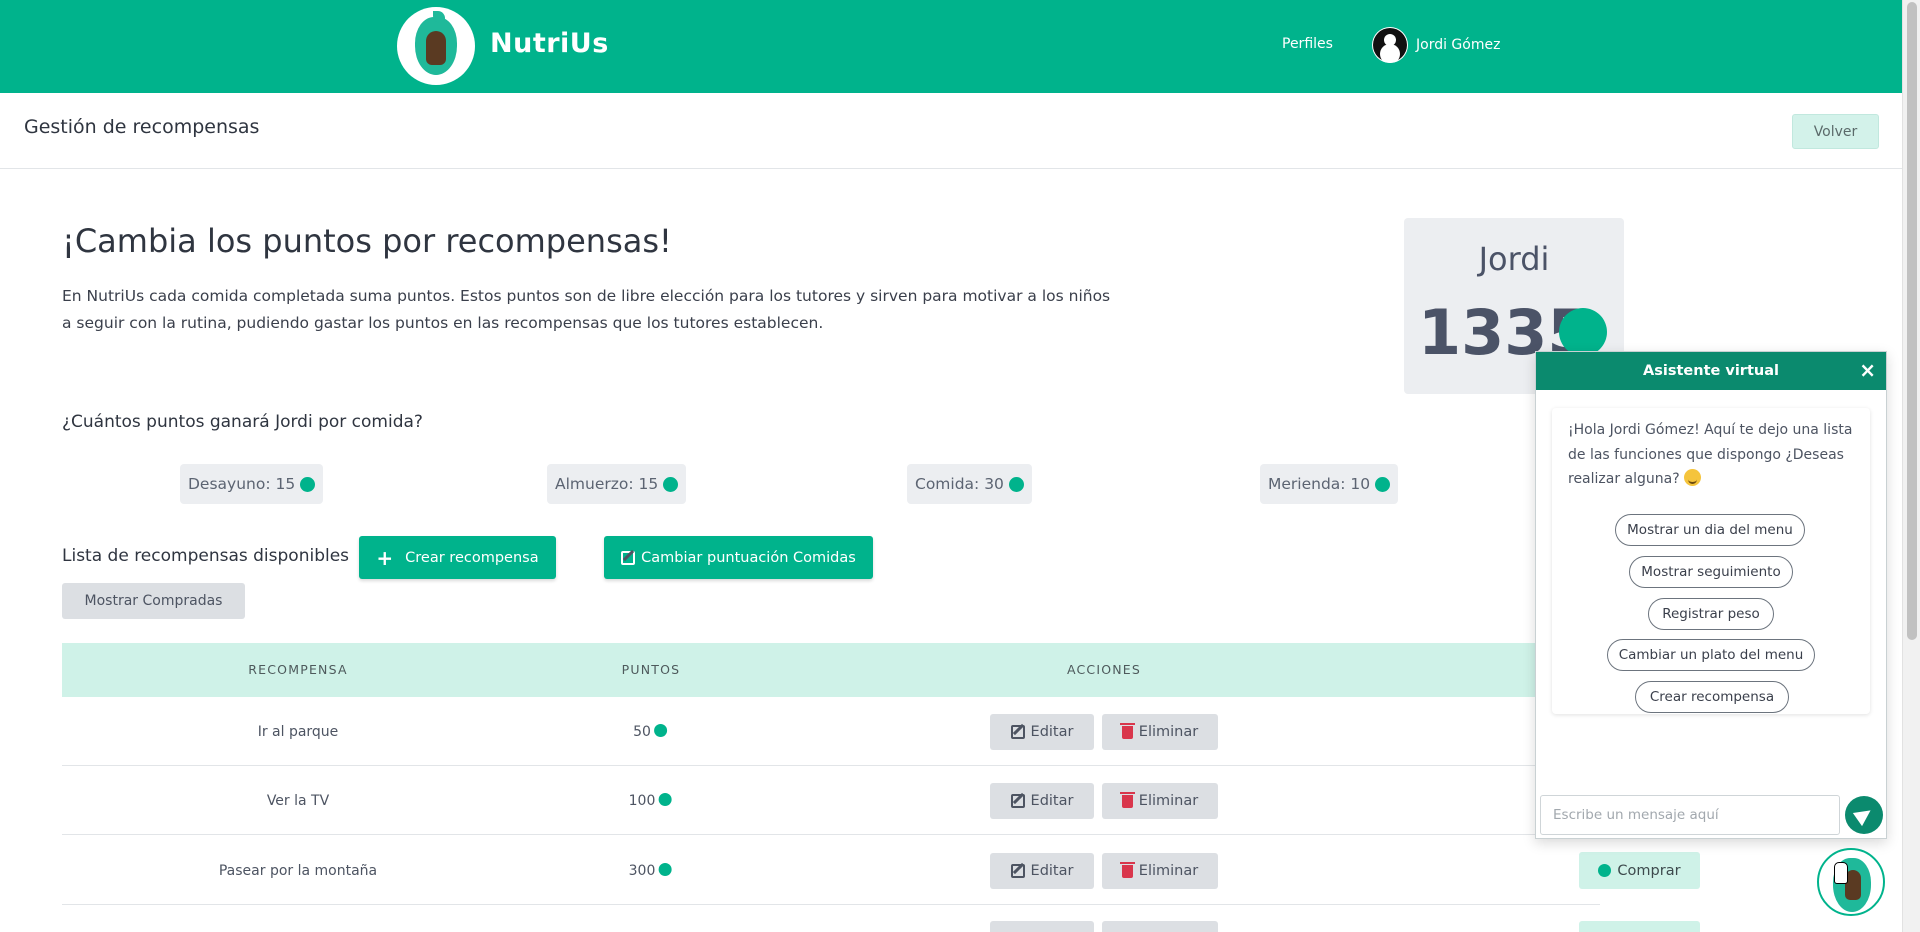 The image size is (1920, 932). What do you see at coordinates (881, 918) in the screenshot?
I see `table-row-partial` at bounding box center [881, 918].